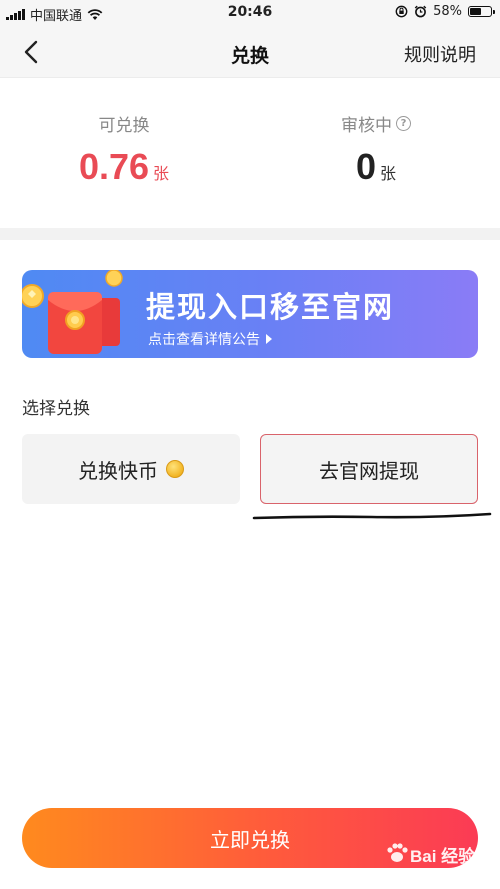 The image size is (500, 889). What do you see at coordinates (72, 312) in the screenshot?
I see `red-envelope-icon` at bounding box center [72, 312].